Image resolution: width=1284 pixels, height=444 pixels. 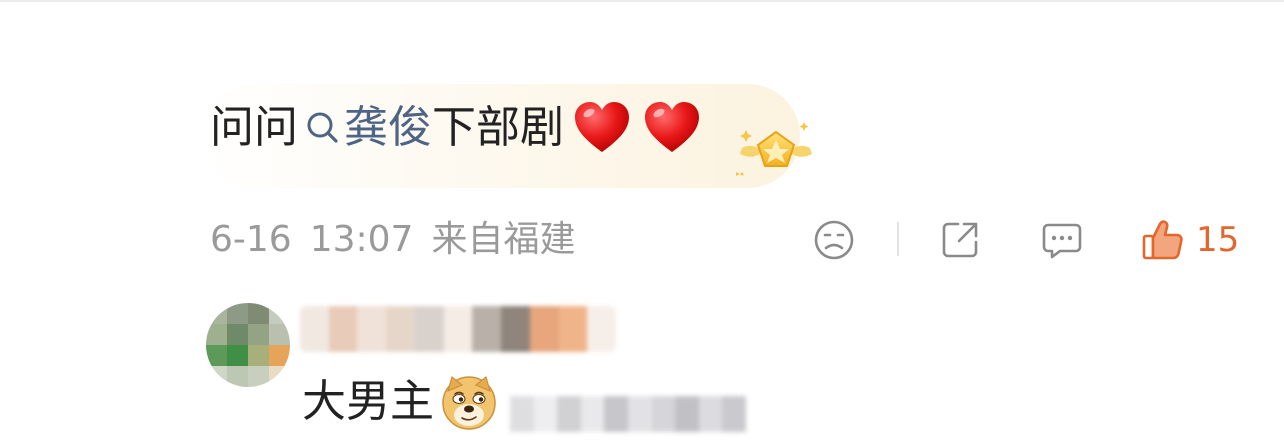 I want to click on reply-text-redacted, so click(x=628, y=414).